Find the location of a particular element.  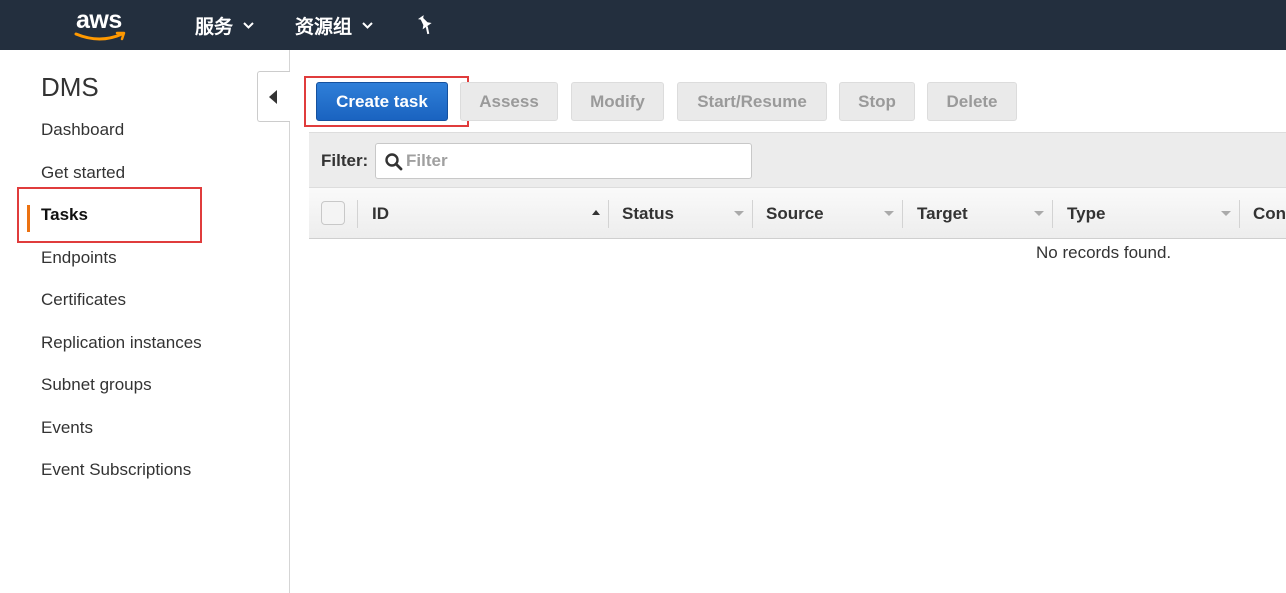

resource-groups-label: 资源组 is located at coordinates (324, 27).